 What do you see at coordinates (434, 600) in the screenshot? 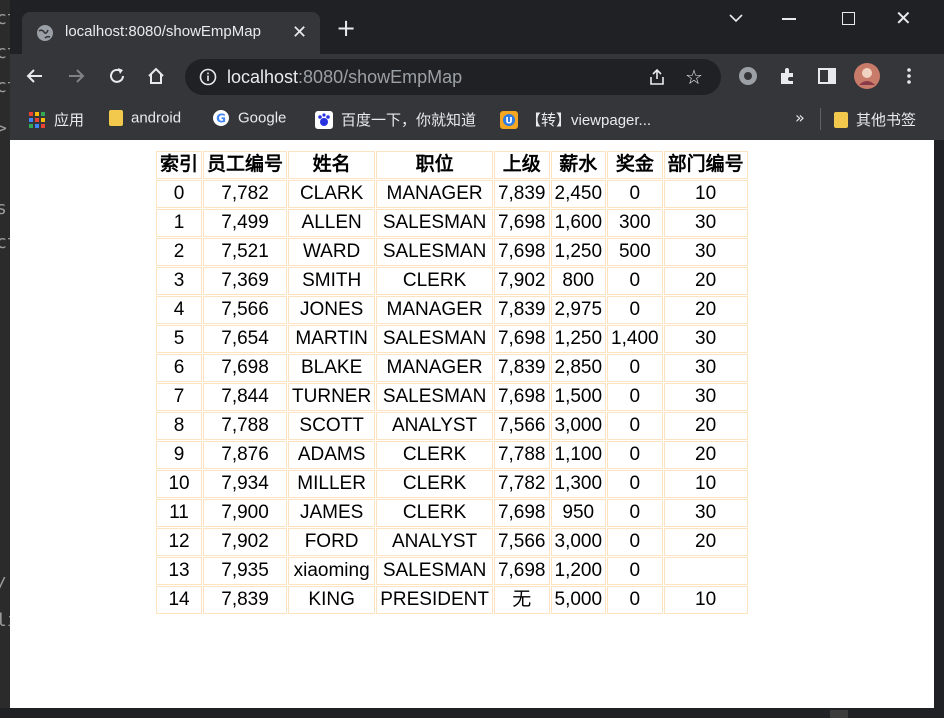
I see `table-cell: PRESIDENT` at bounding box center [434, 600].